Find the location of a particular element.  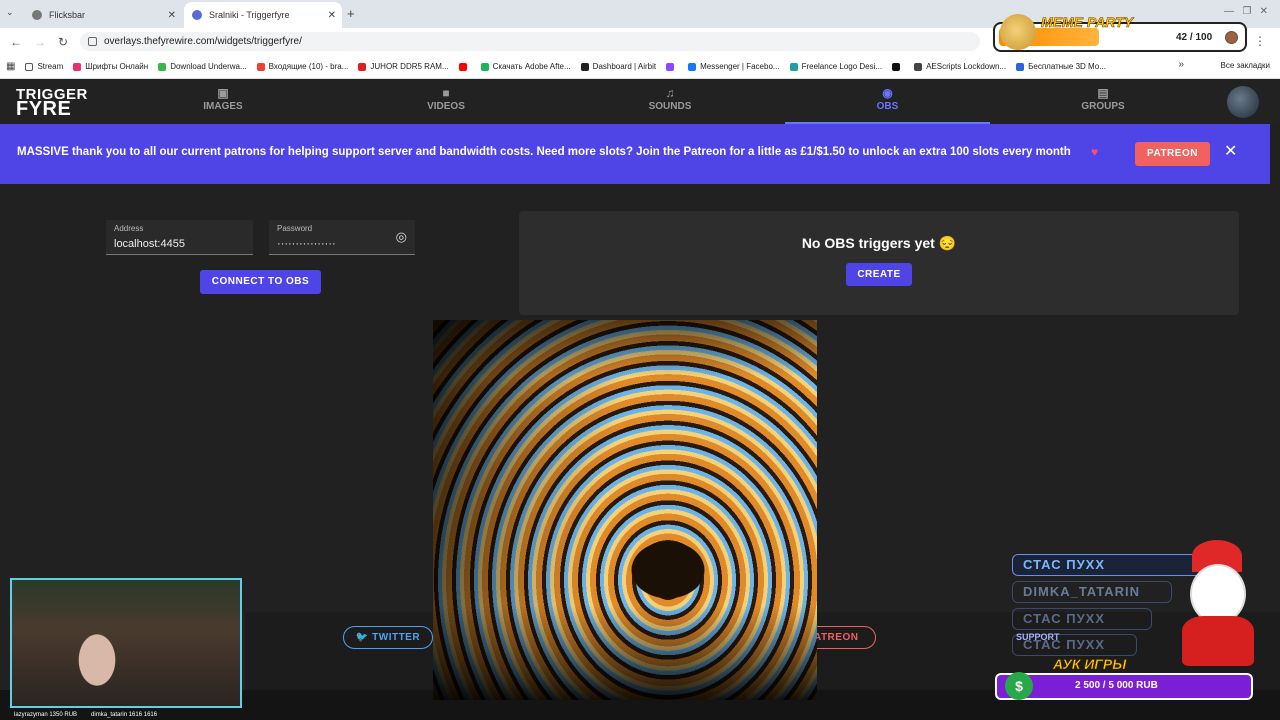

support-label: SUPPORT is located at coordinates (1038, 637).